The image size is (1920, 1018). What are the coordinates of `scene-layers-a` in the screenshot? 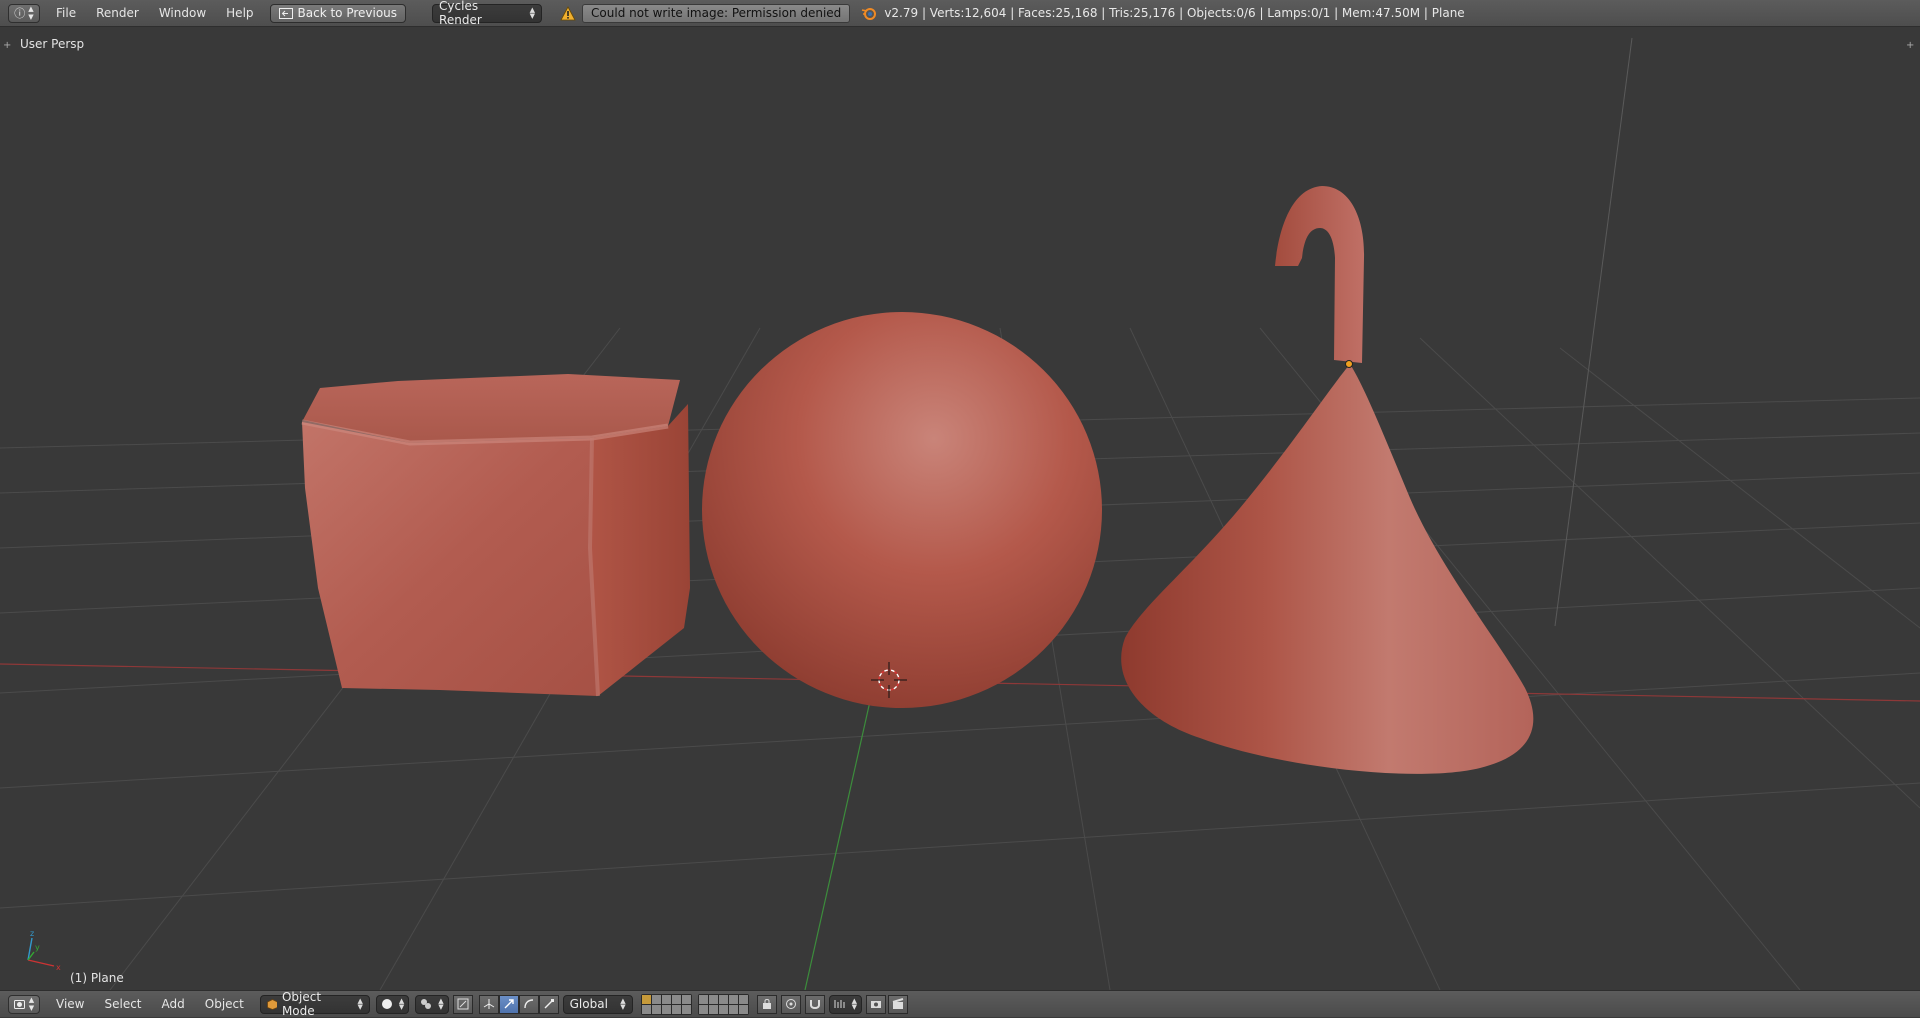 It's located at (666, 1004).